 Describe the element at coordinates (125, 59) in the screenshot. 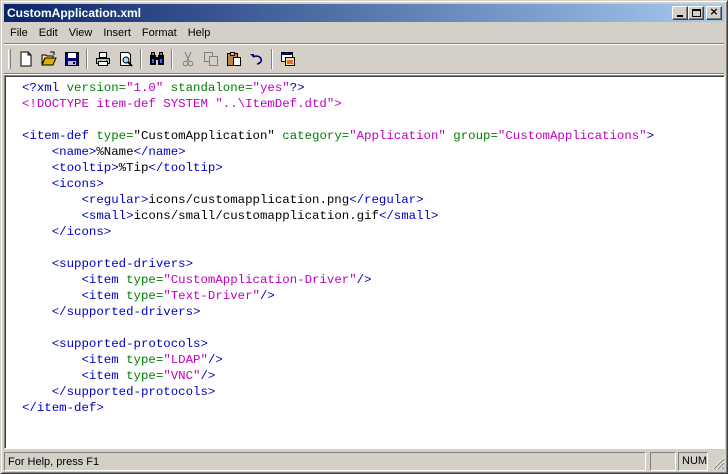

I see `print-preview-button` at that location.